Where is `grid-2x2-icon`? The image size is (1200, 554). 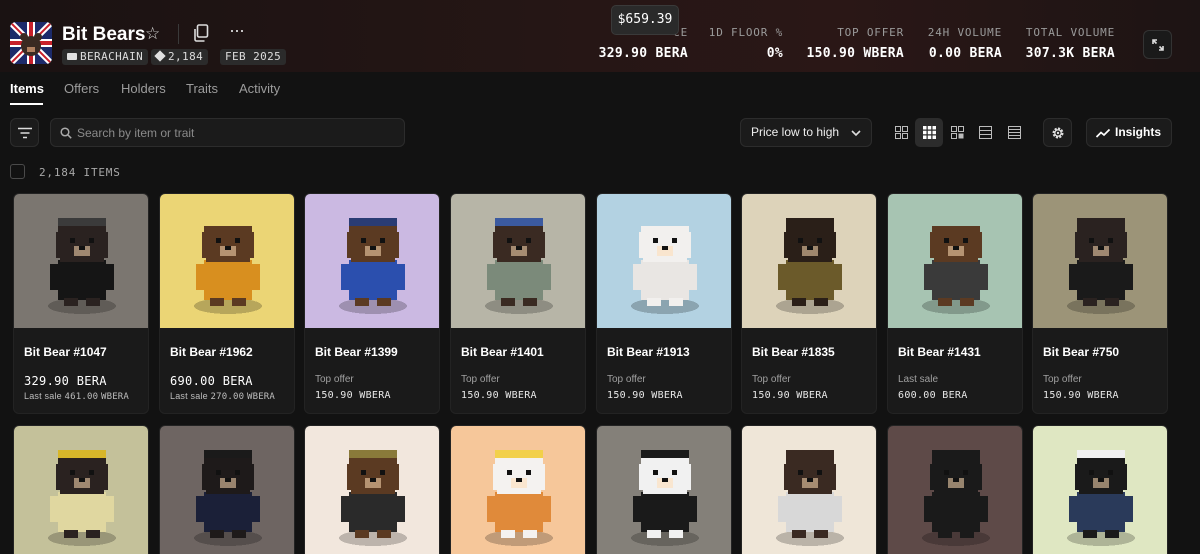 grid-2x2-icon is located at coordinates (901, 132).